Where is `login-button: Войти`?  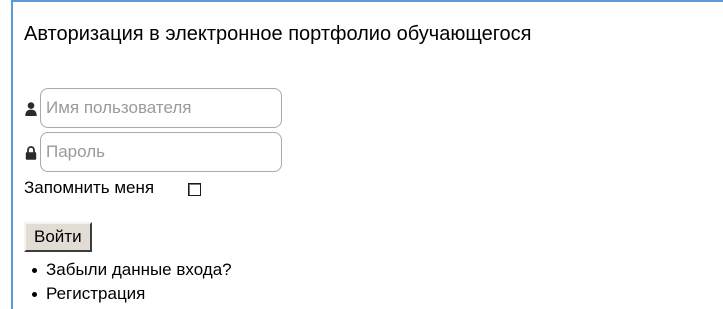
login-button: Войти is located at coordinates (58, 237).